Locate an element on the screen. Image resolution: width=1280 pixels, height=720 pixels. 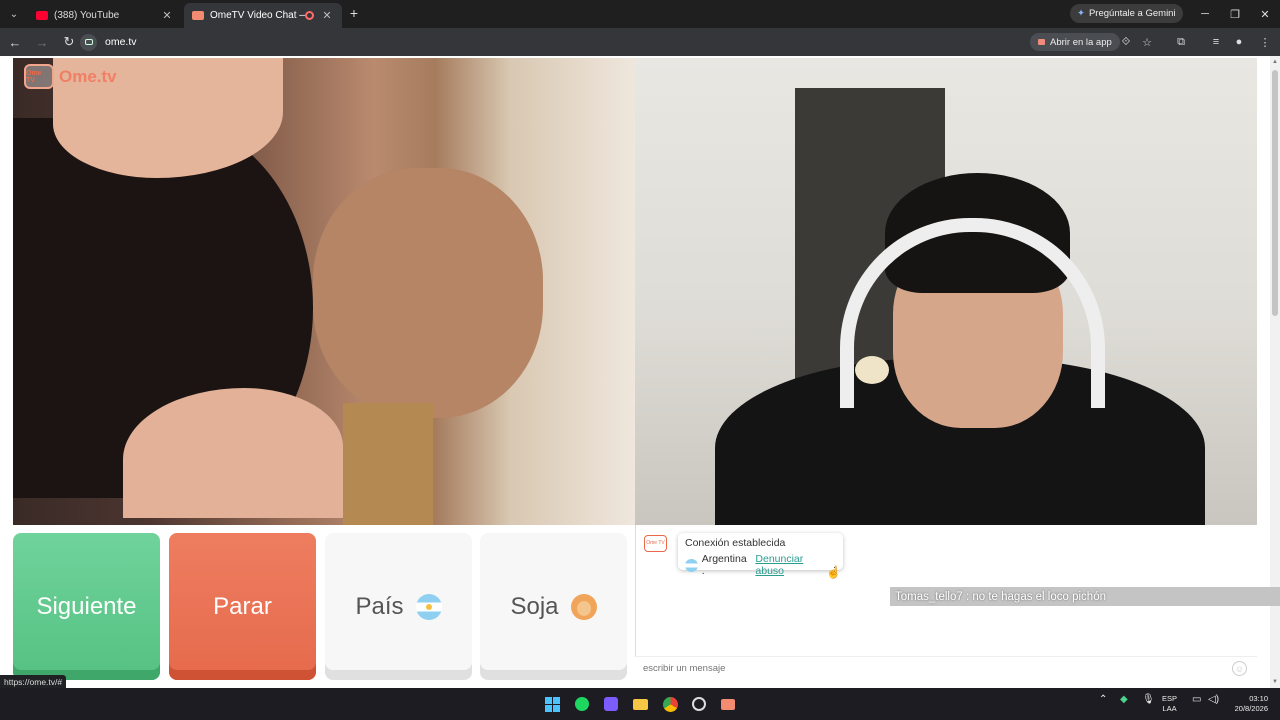
tab-title: (388) YouTube is located at coordinates (87, 15).